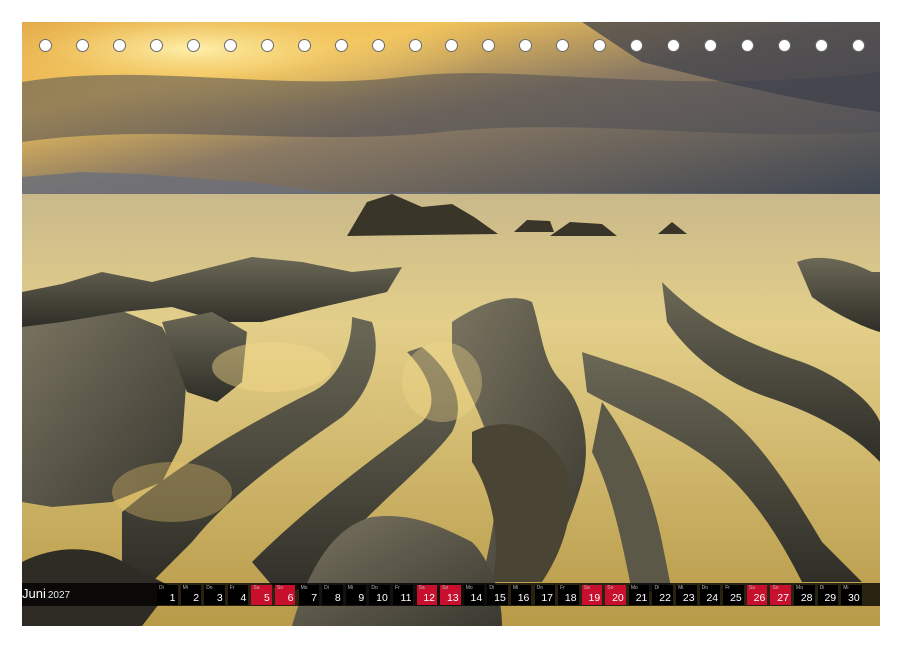  I want to click on day-cell: Do 10, so click(379, 595).